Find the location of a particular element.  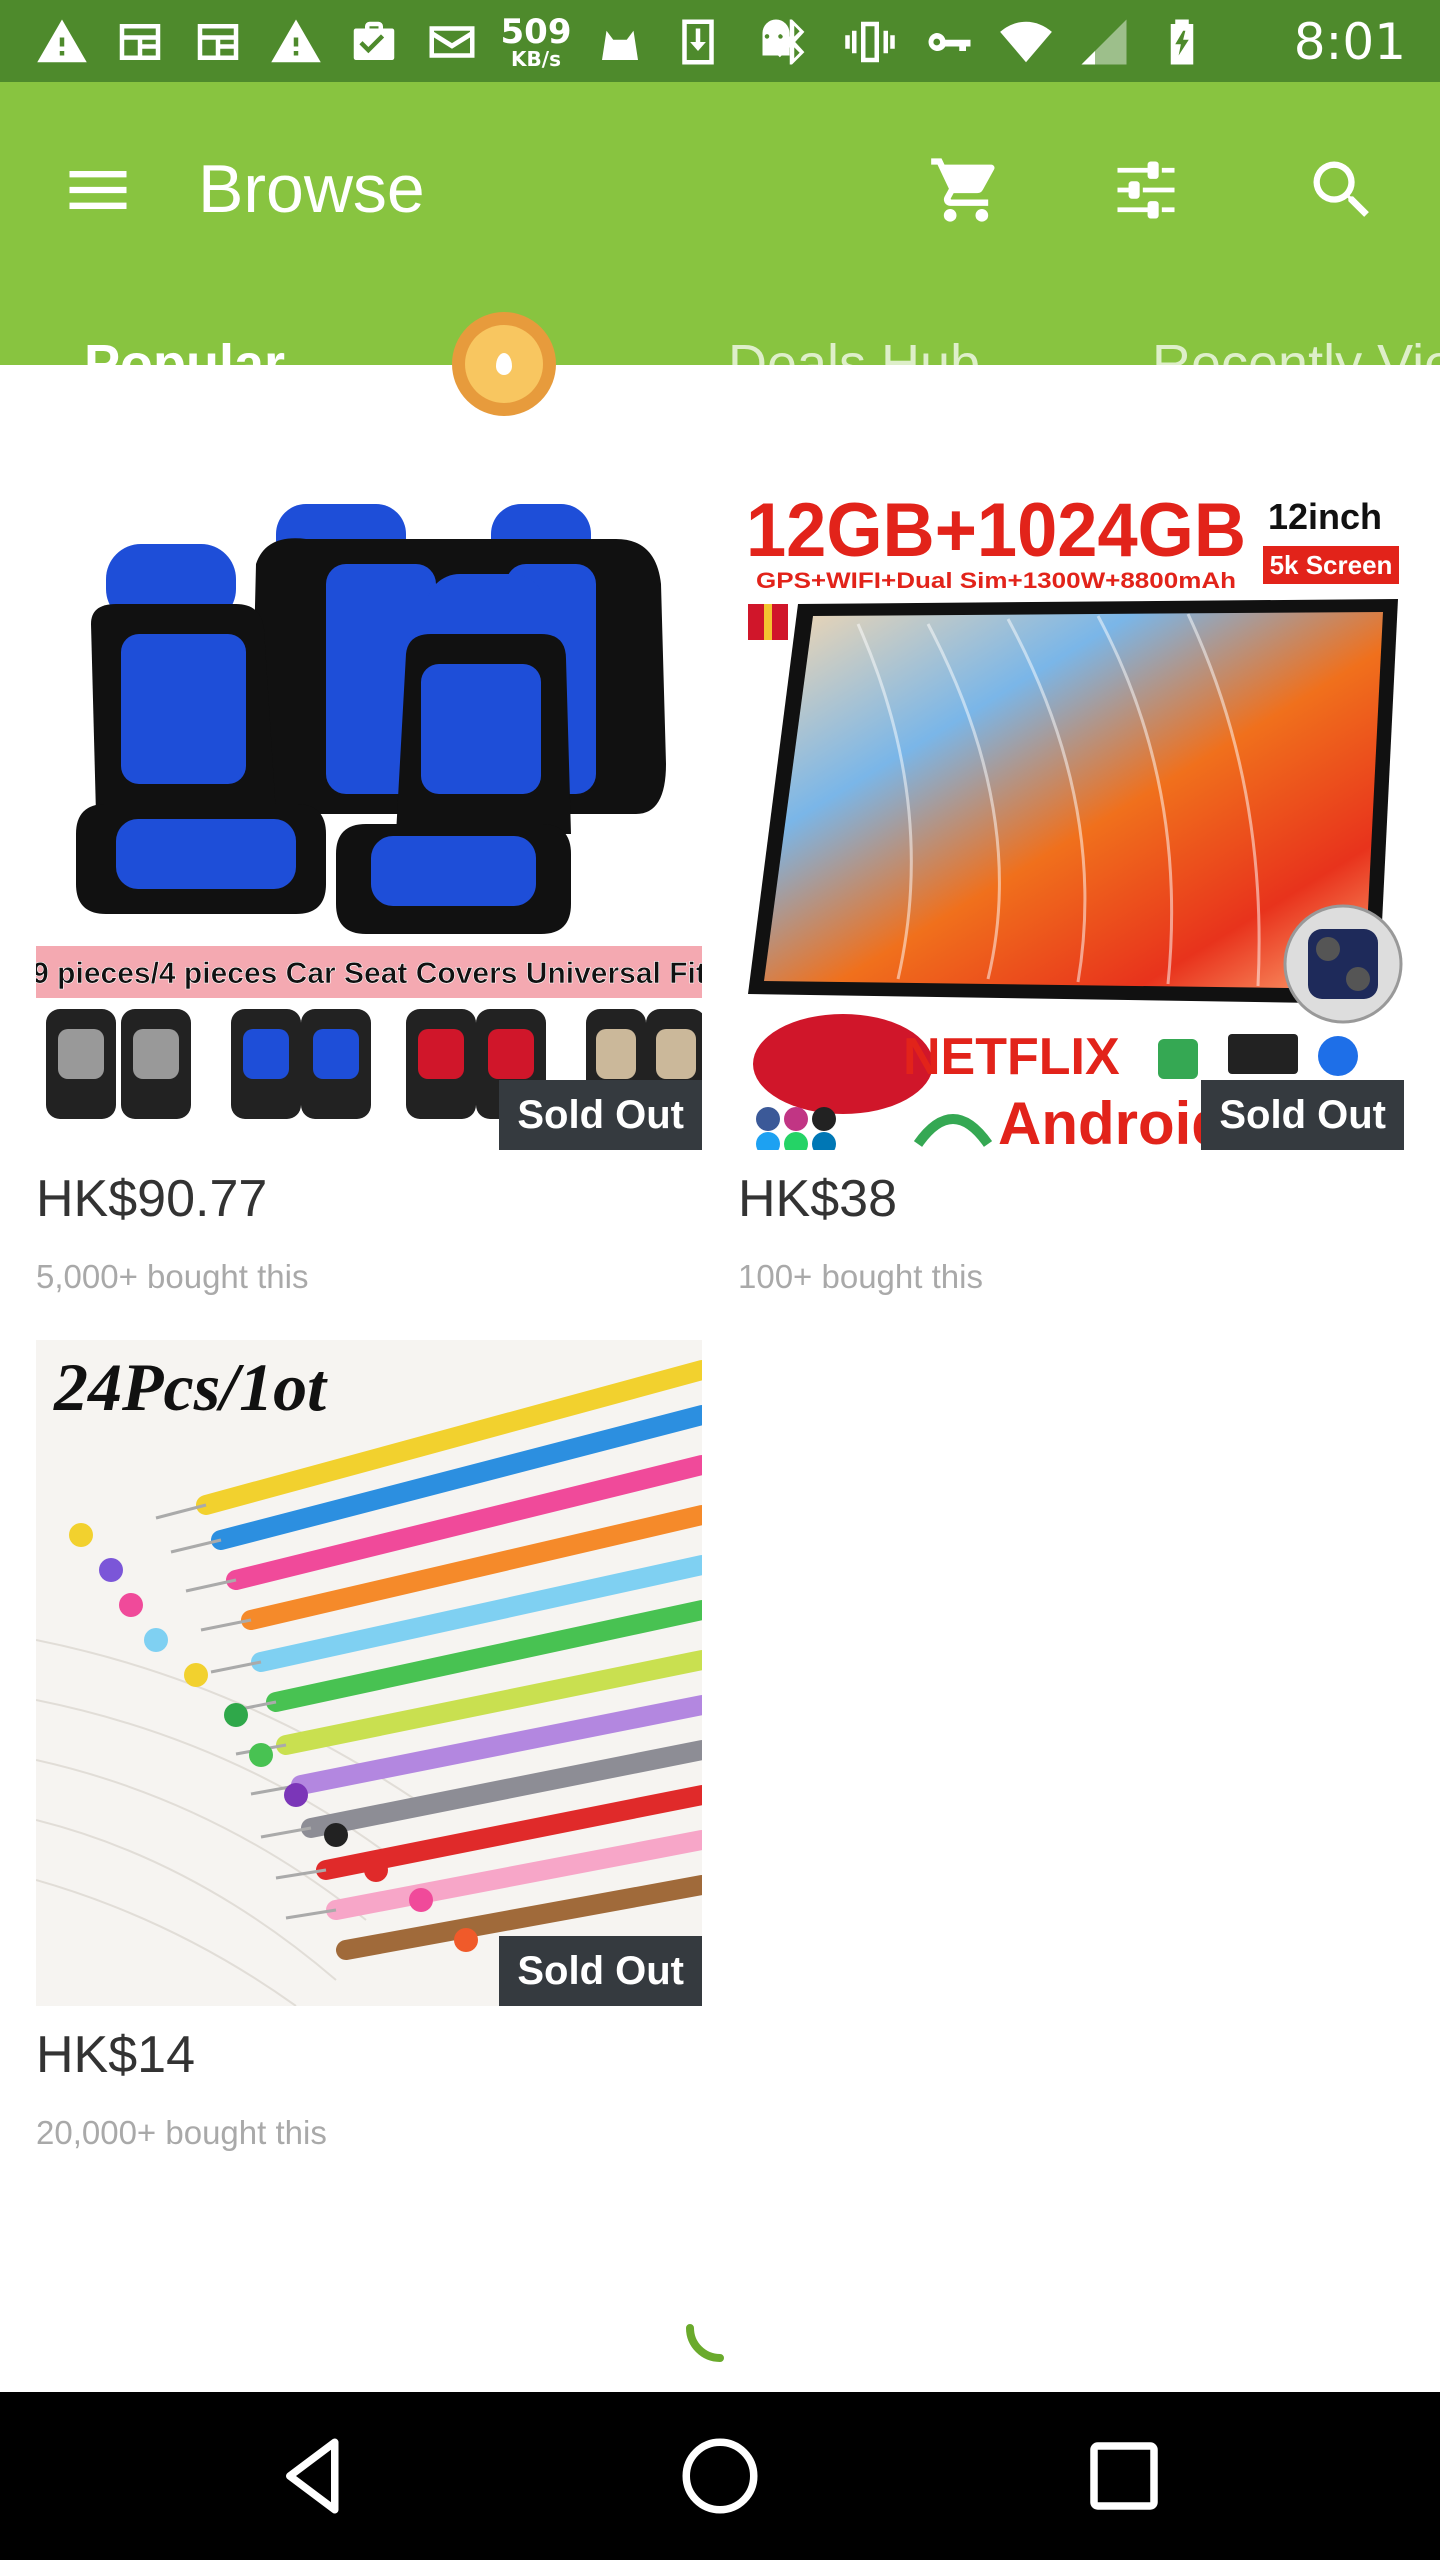

loading-spinner-icon is located at coordinates (705, 2343).